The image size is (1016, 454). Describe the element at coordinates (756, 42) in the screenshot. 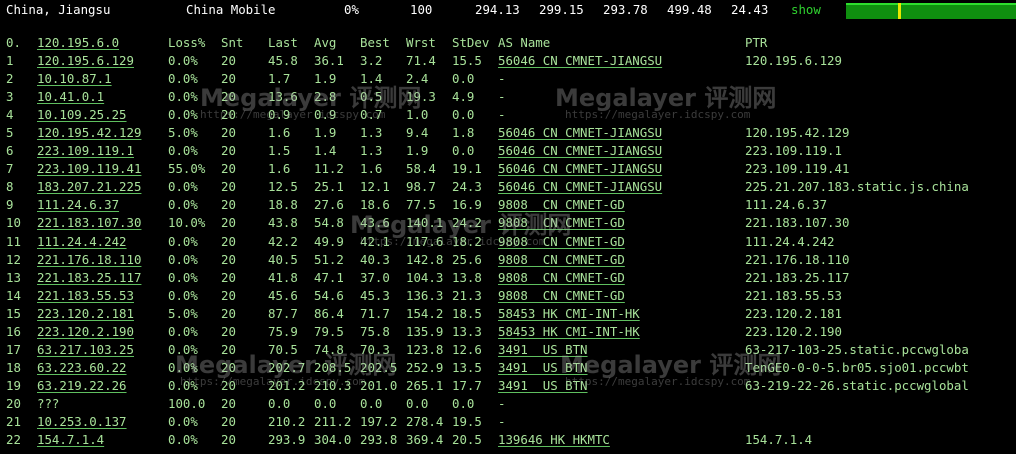

I see `col-ptr: PTR` at that location.